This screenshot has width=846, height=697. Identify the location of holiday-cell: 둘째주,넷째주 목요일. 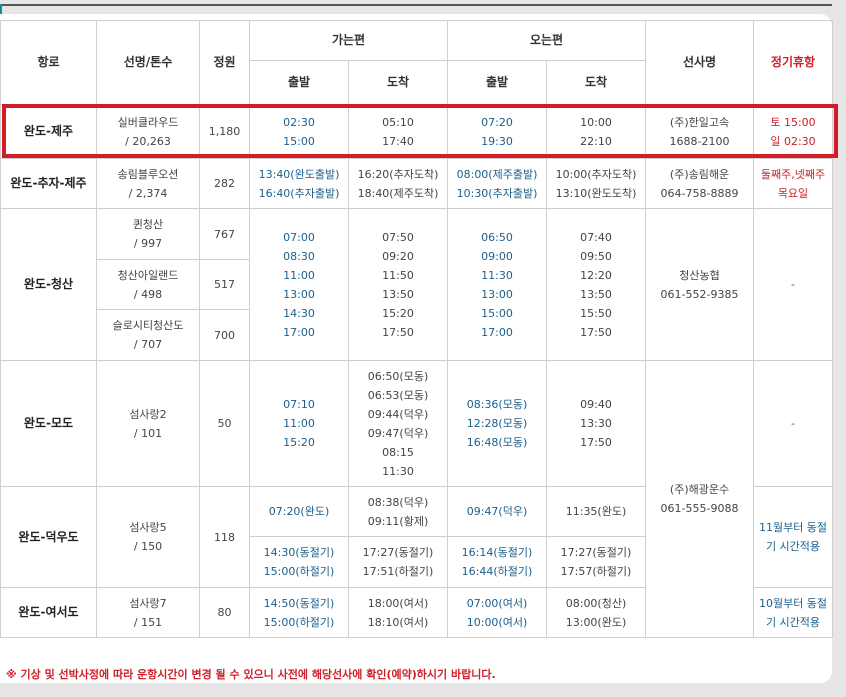
(793, 183).